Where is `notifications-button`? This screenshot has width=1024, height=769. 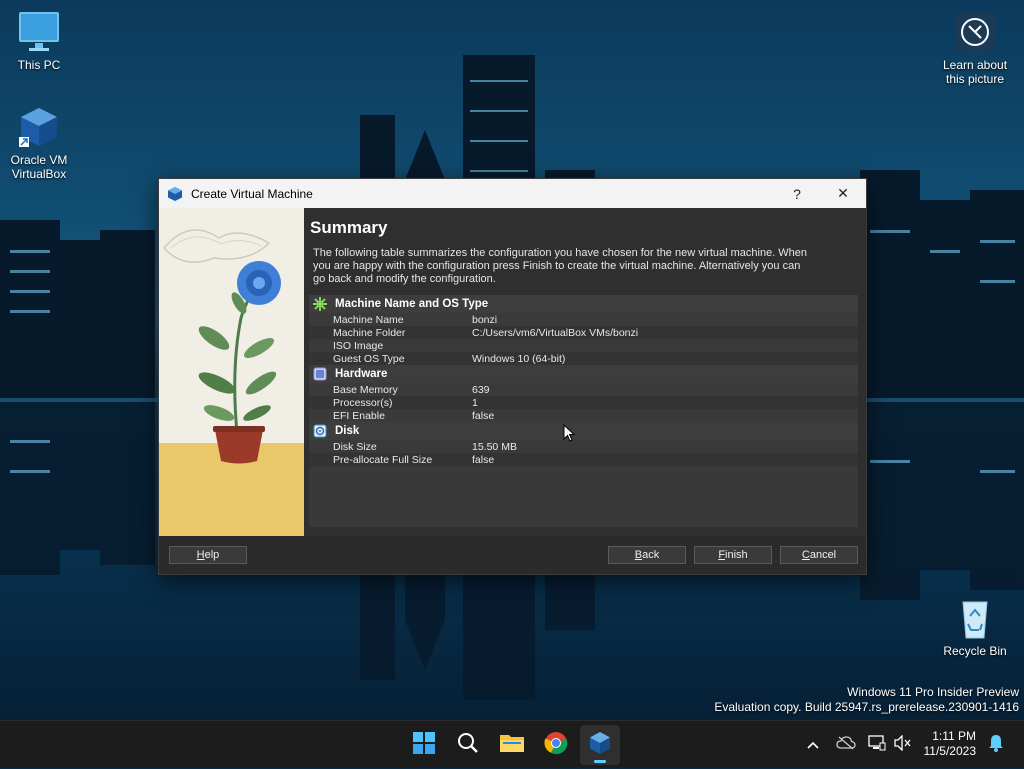
notifications-button is located at coordinates (996, 745).